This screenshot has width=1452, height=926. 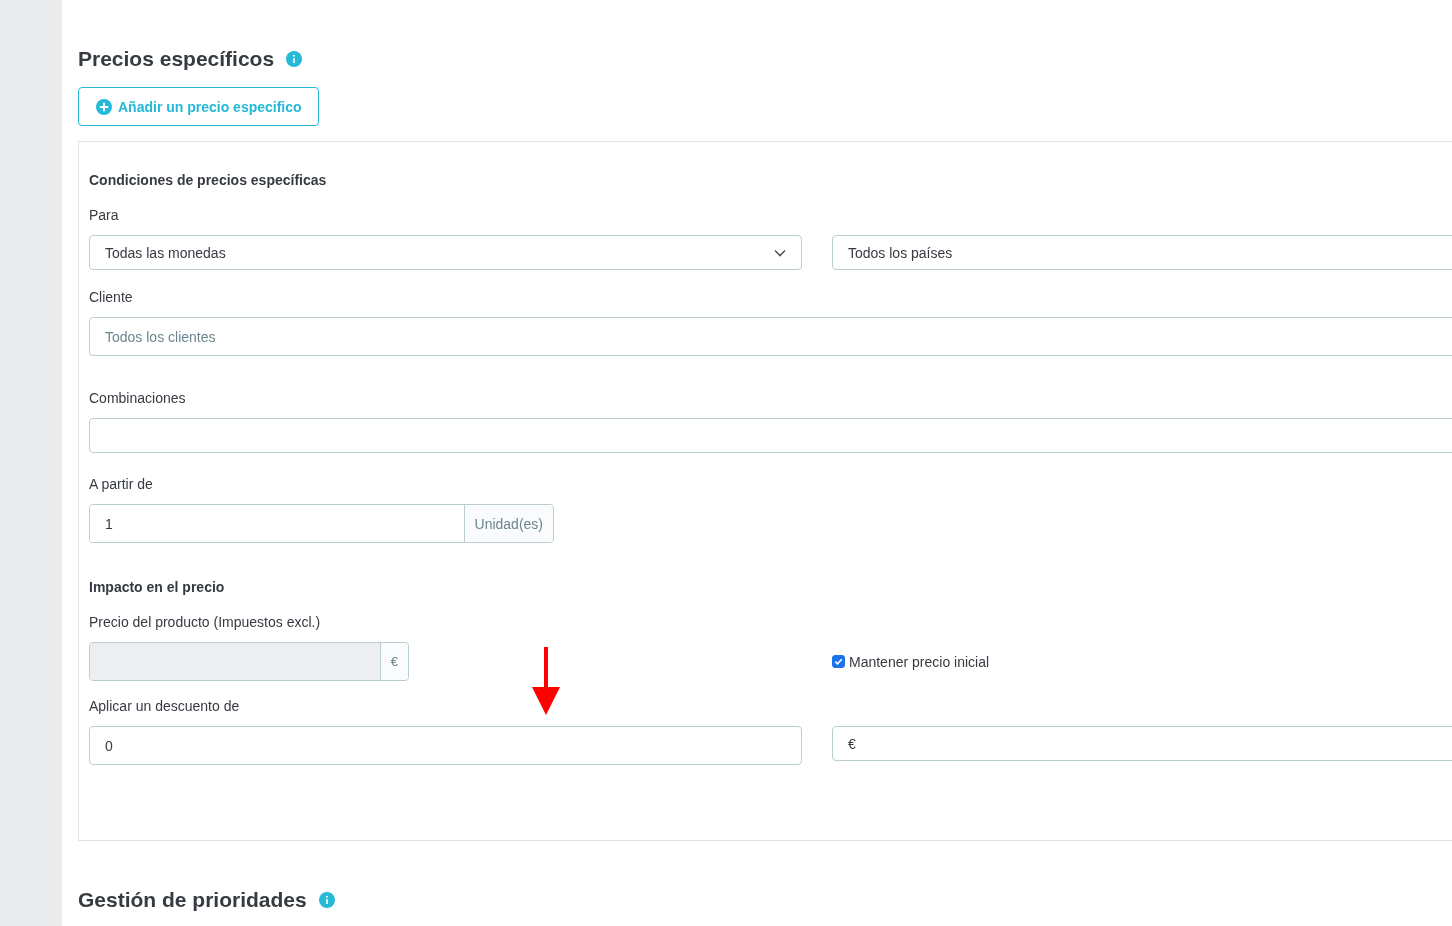 What do you see at coordinates (111, 298) in the screenshot?
I see `customer-label: Cliente` at bounding box center [111, 298].